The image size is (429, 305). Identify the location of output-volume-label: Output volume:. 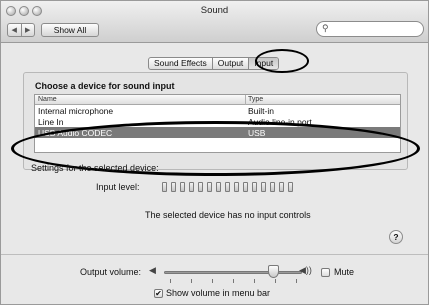
(111, 272).